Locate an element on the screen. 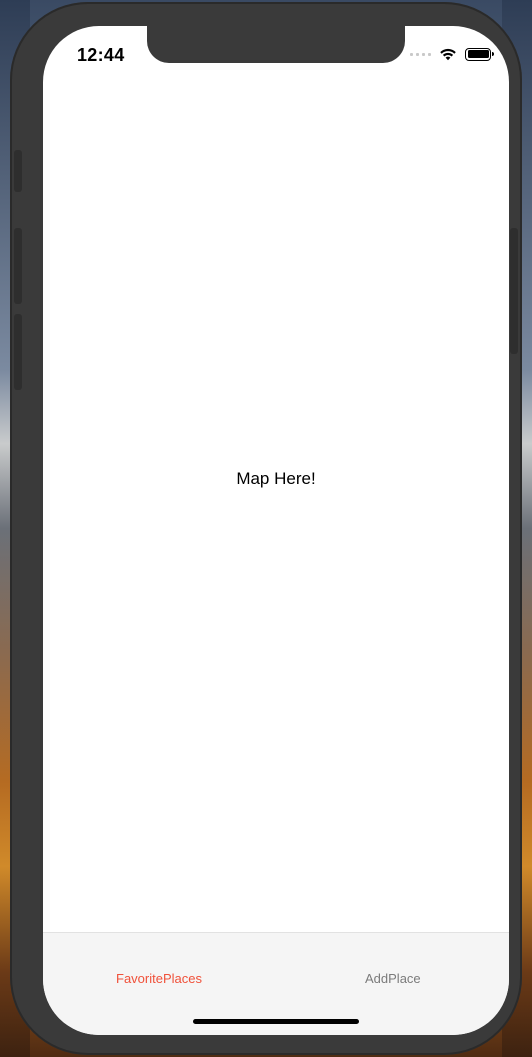  map-placeholder-text: Map Here! is located at coordinates (276, 478).